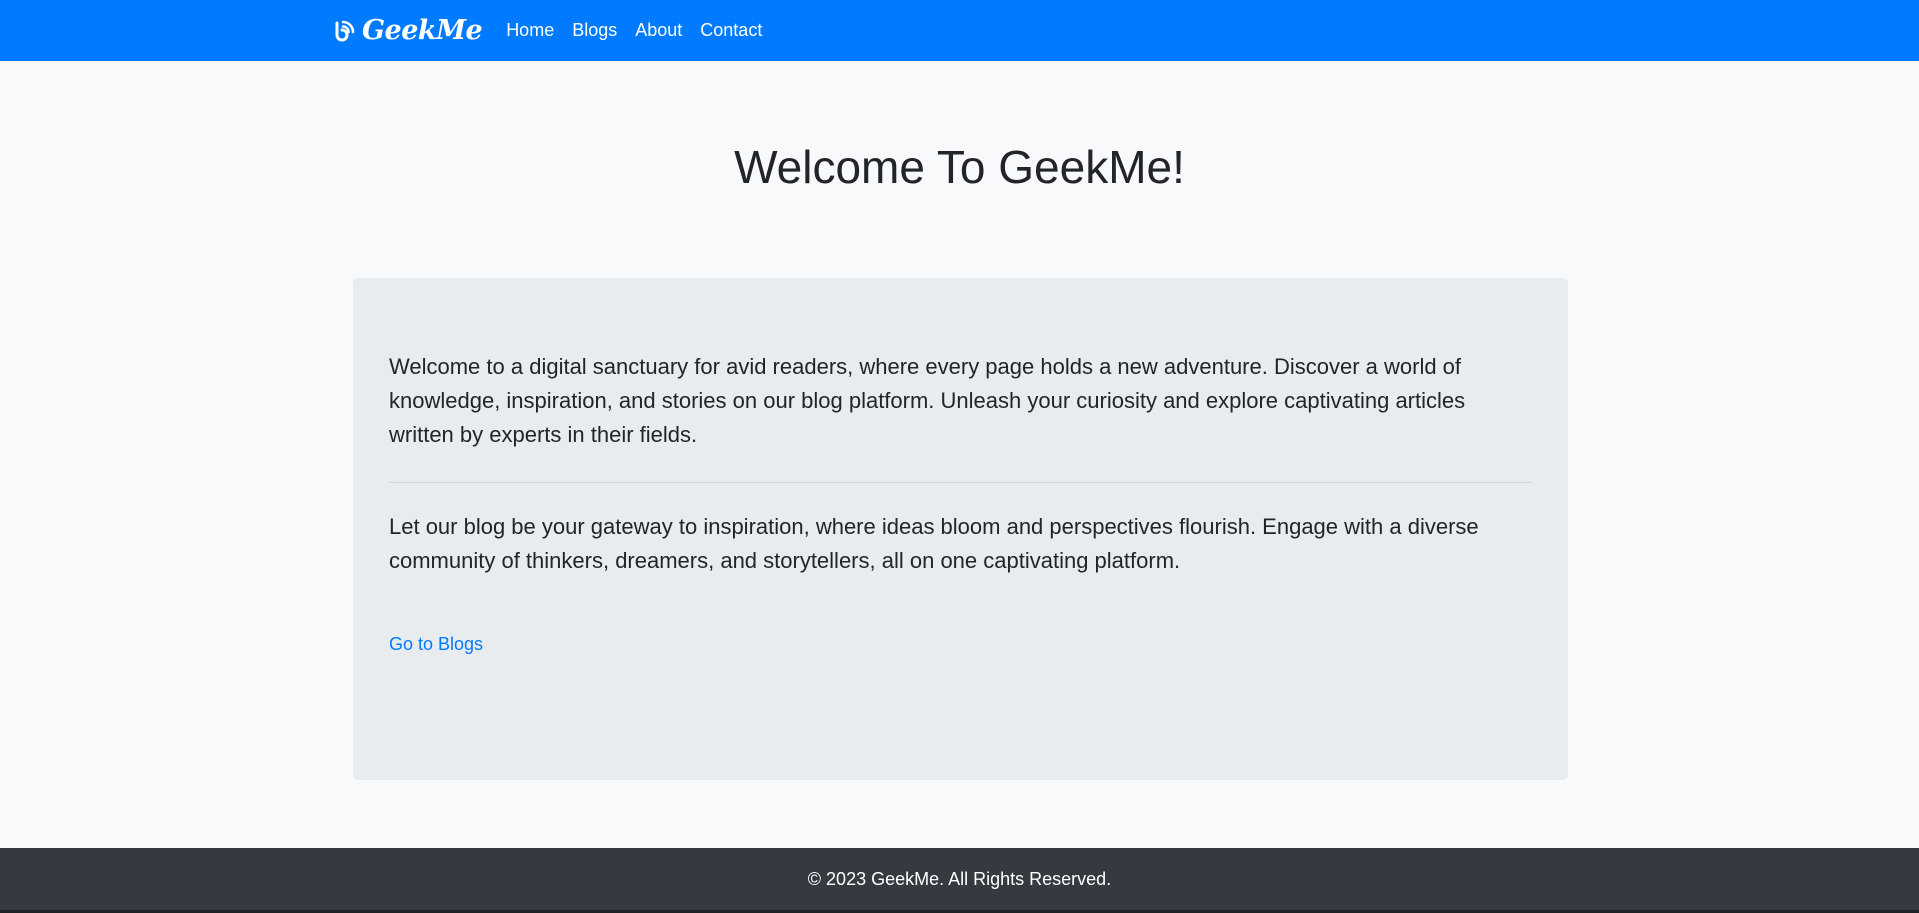 The height and width of the screenshot is (913, 1919). I want to click on divider, so click(960, 482).